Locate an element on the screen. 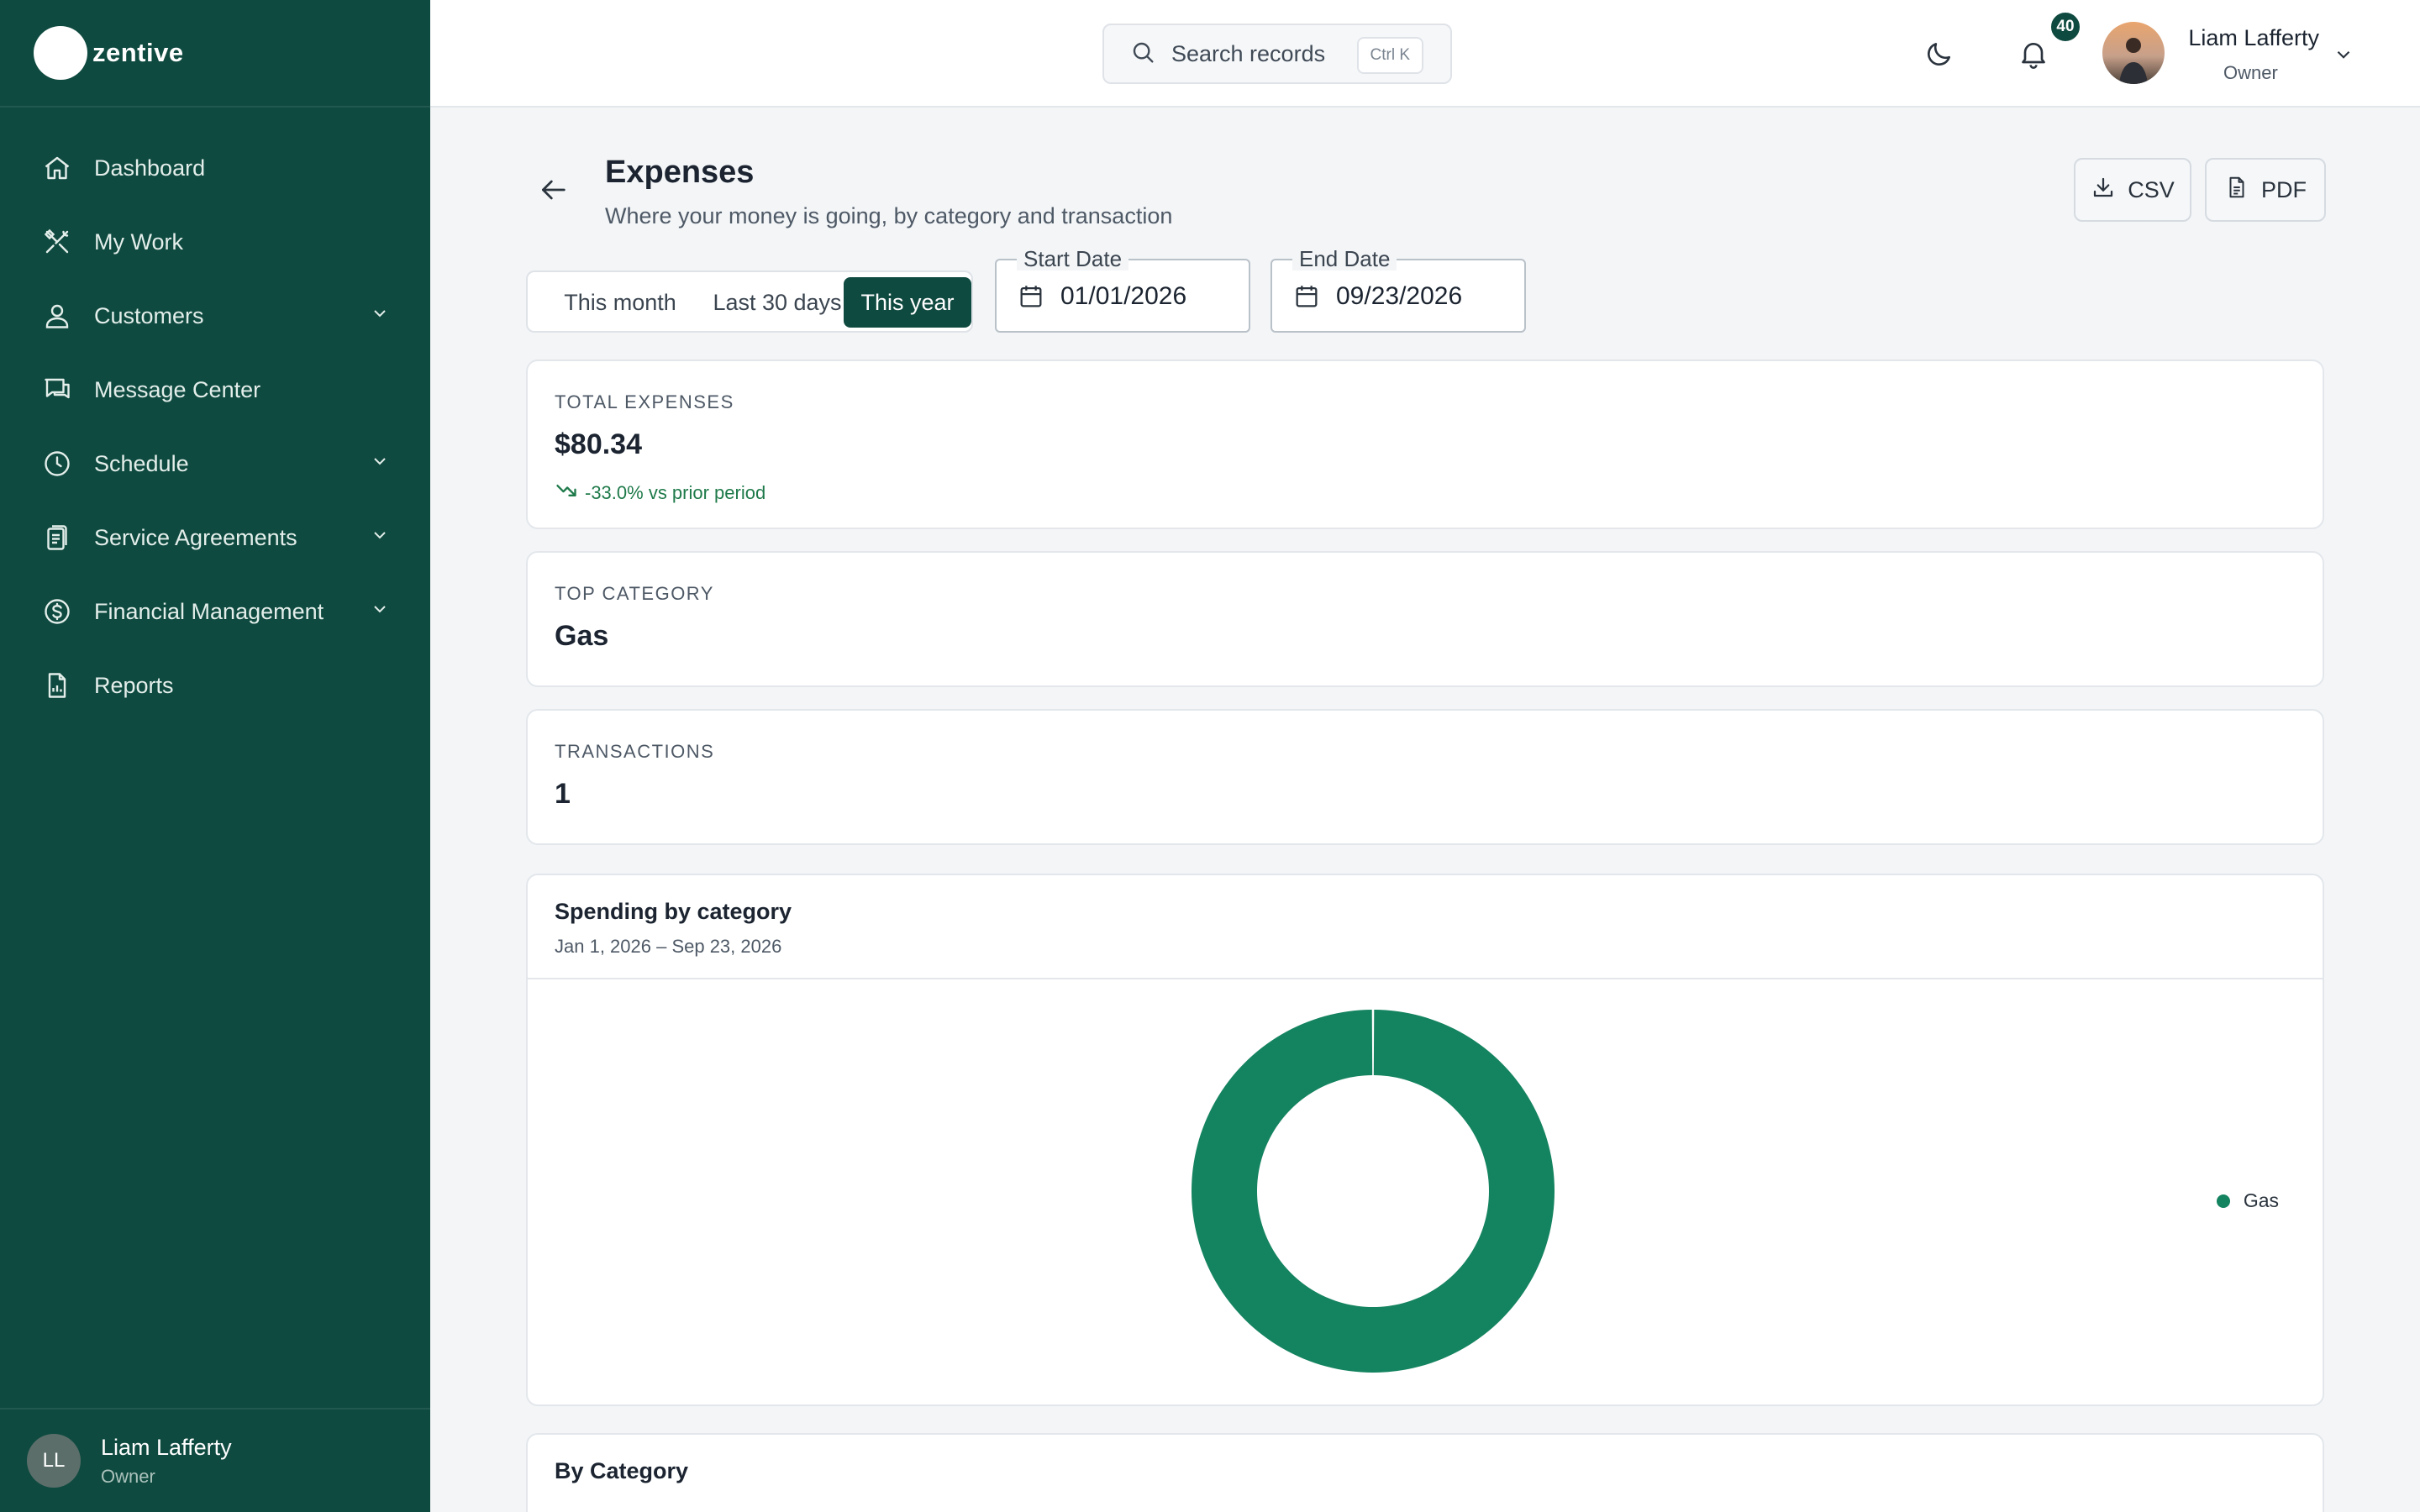  donut-chart is located at coordinates (1374, 1191).